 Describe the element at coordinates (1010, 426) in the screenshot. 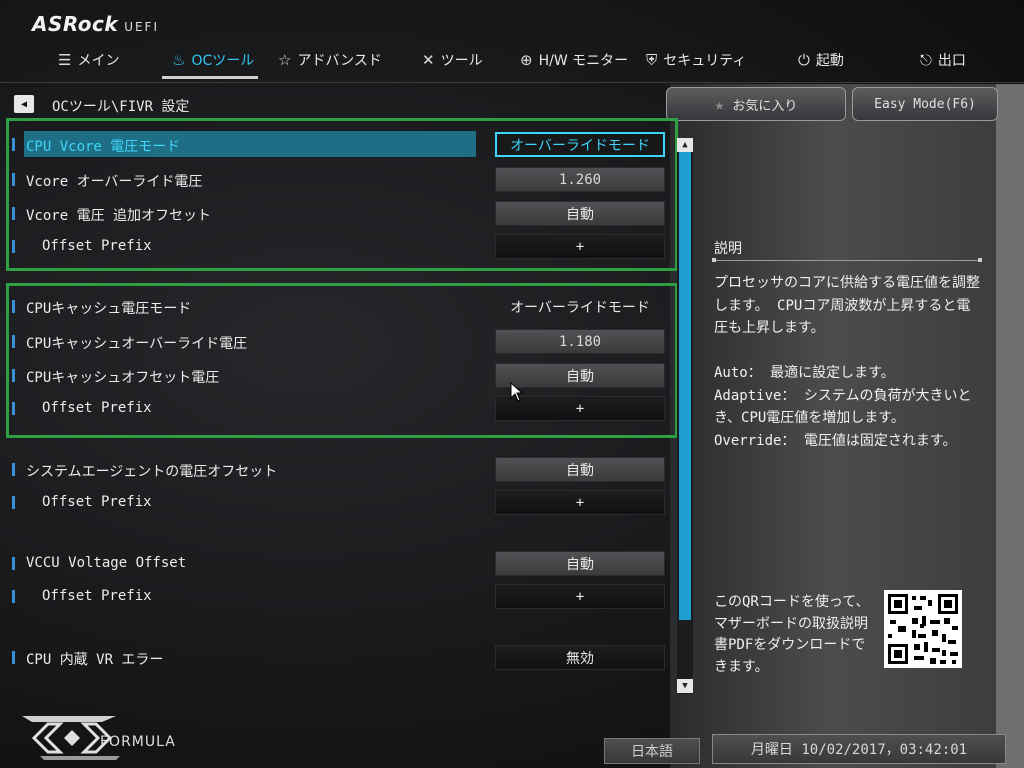

I see `panel-edge` at that location.